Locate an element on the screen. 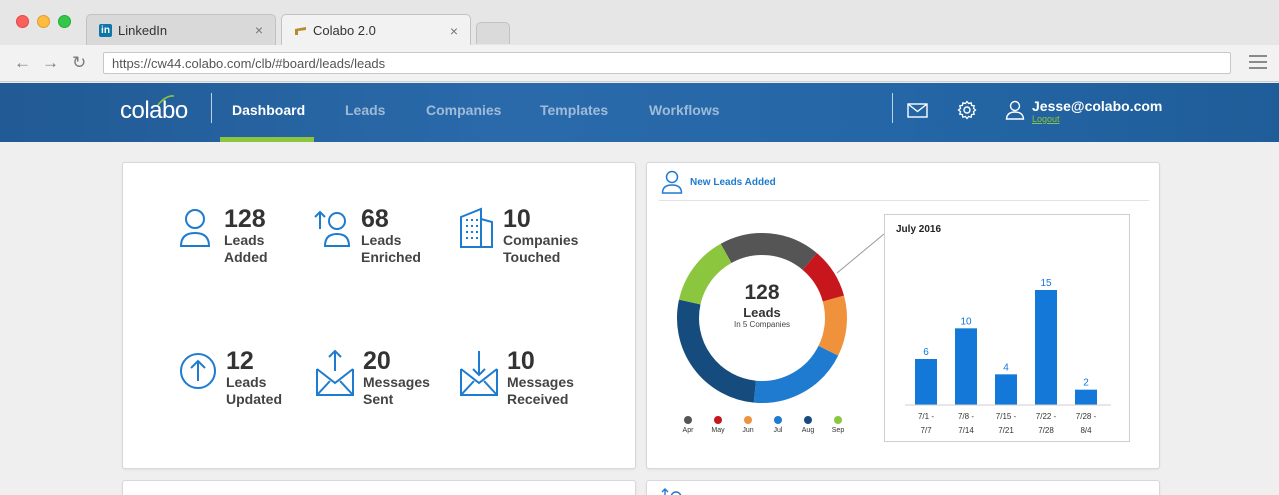  stat-value: 68 is located at coordinates (375, 219).